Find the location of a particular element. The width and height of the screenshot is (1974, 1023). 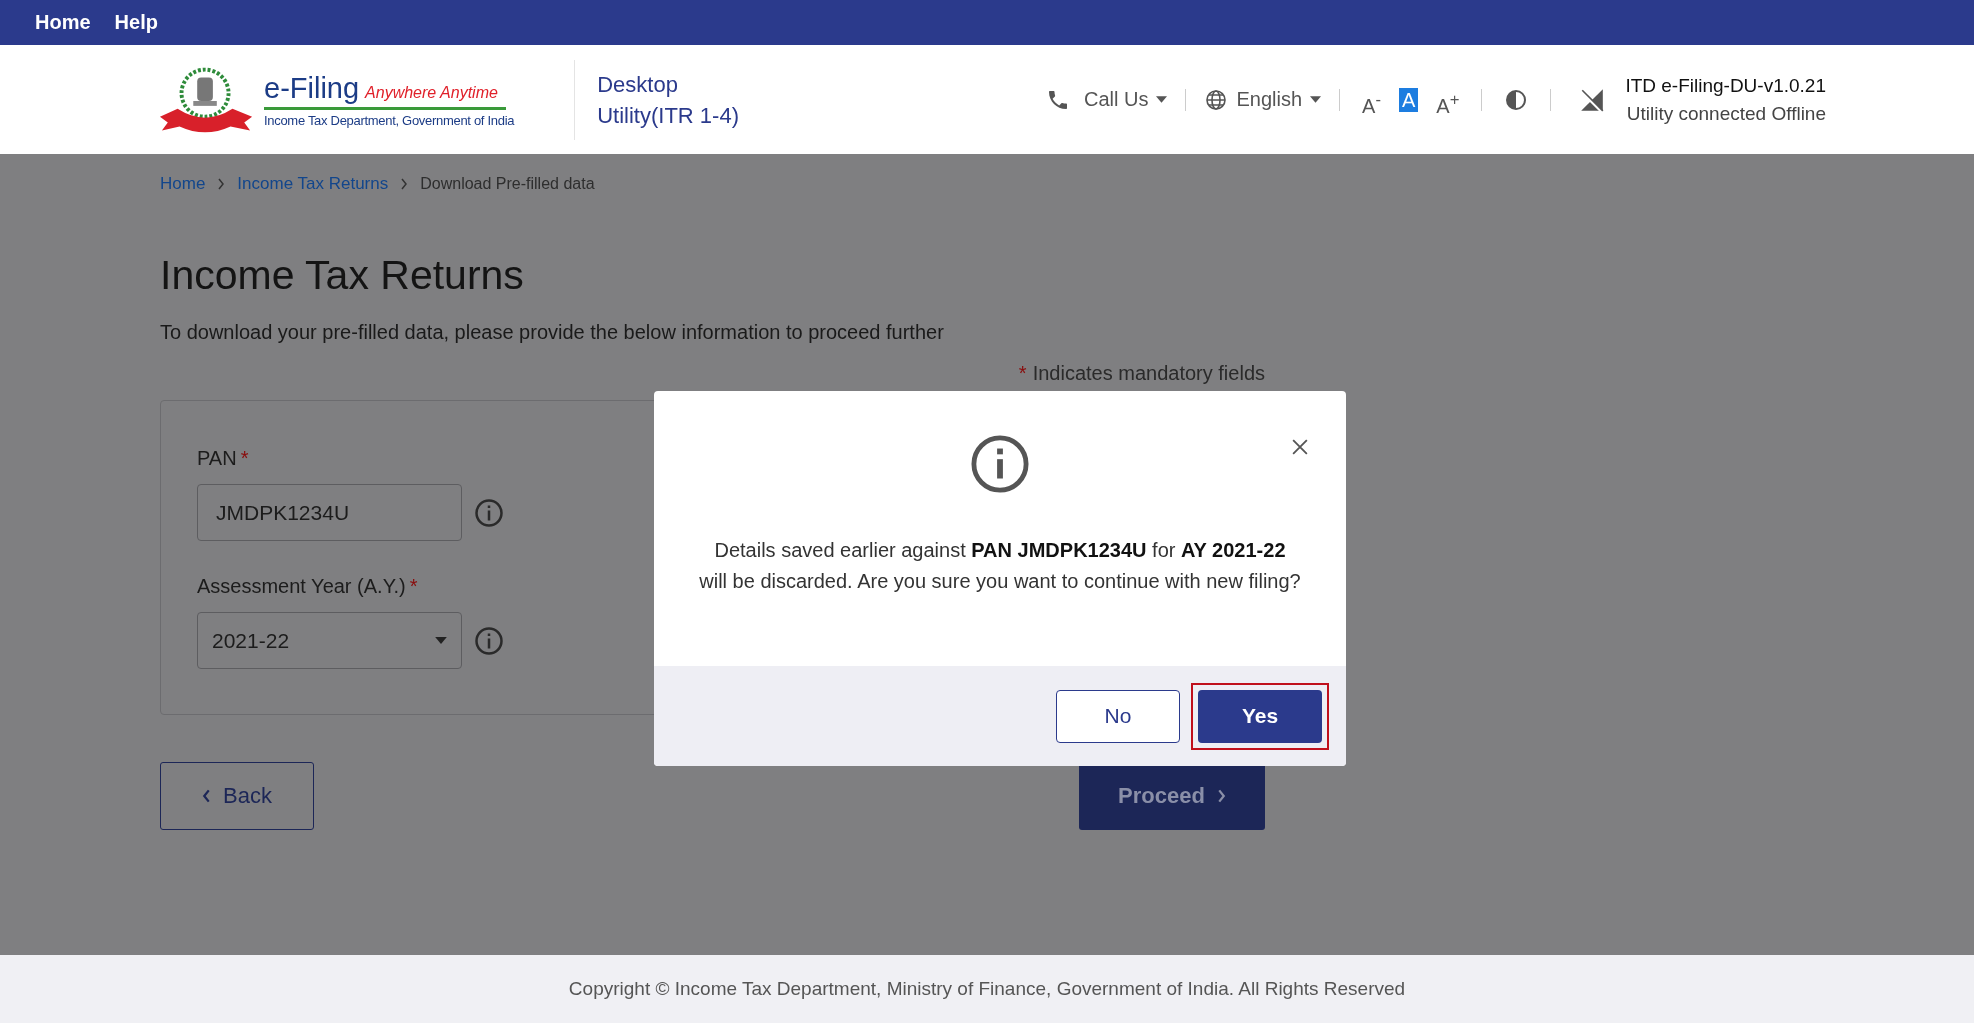

chevron-left-icon is located at coordinates (207, 796).